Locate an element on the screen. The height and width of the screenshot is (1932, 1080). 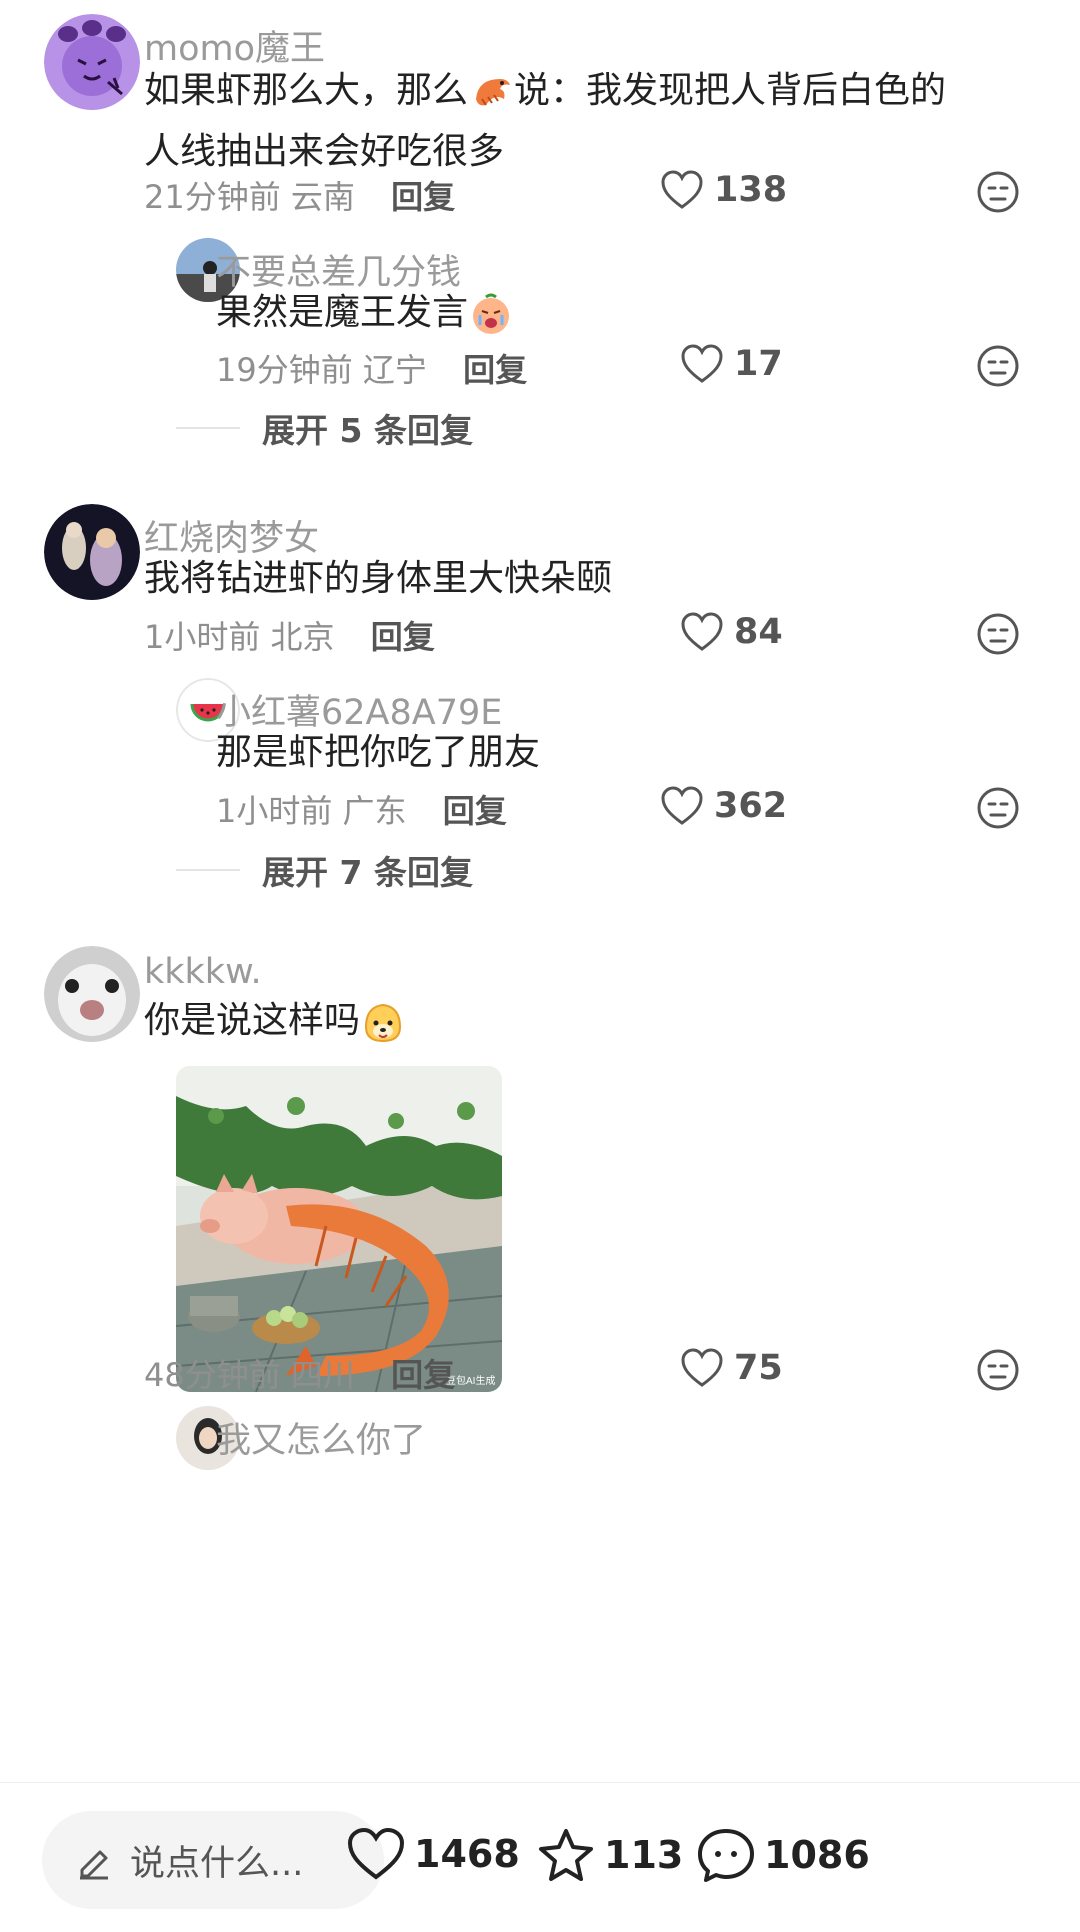
comment-meta: 48分钟前 四川 回复 is located at coordinates (300, 1375).